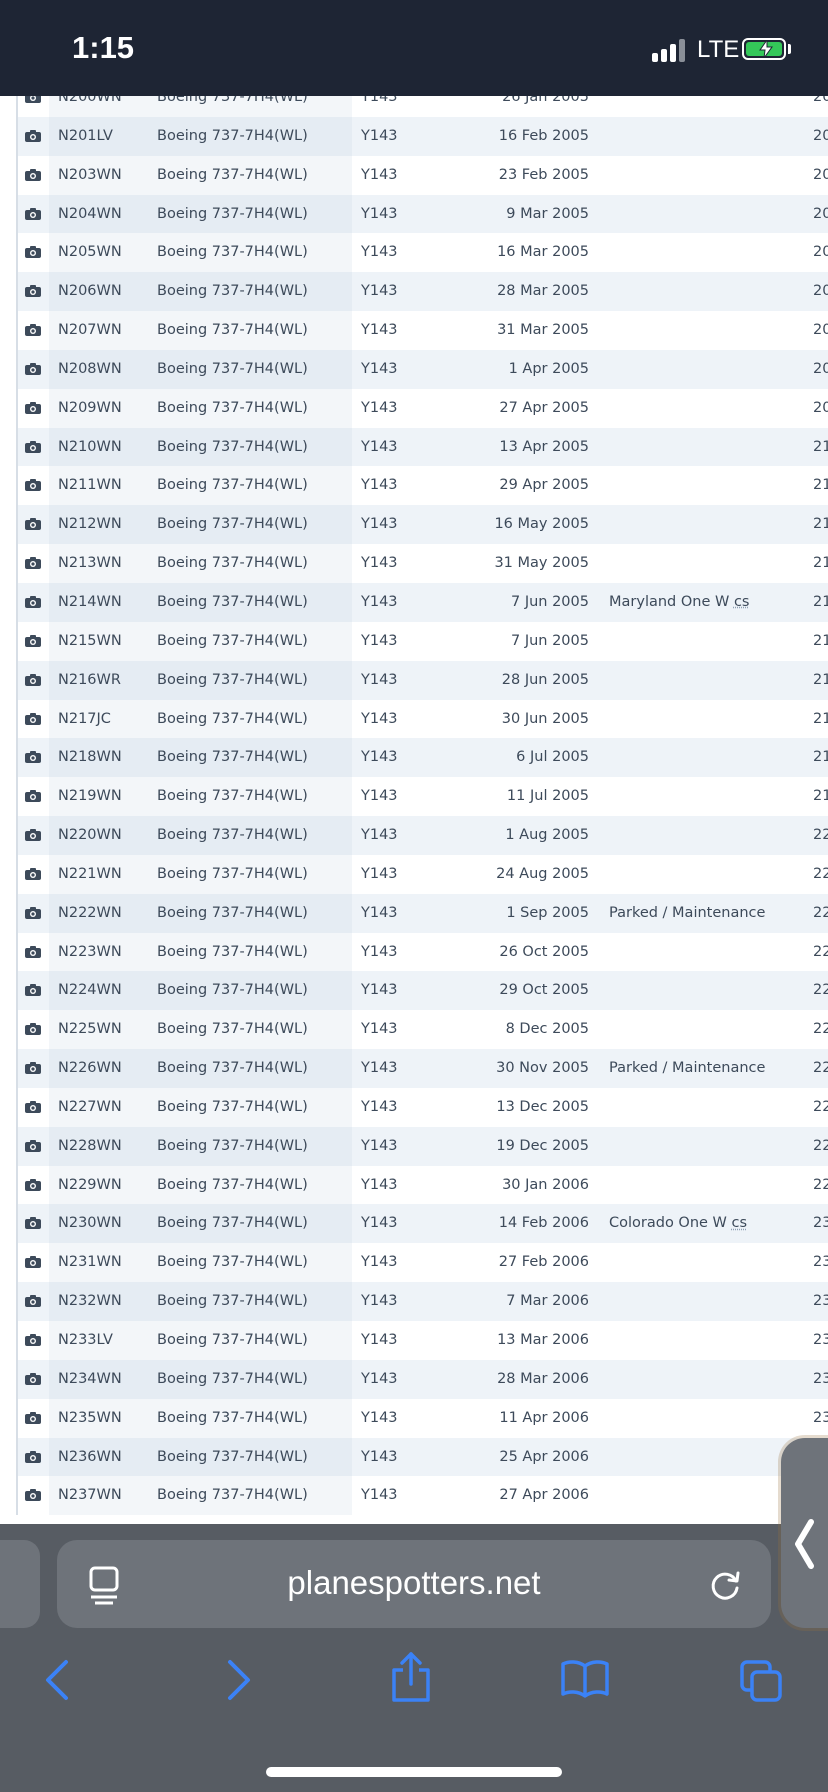 The width and height of the screenshot is (828, 1792). Describe the element at coordinates (90, 447) in the screenshot. I see `registration-link: N210WN` at that location.